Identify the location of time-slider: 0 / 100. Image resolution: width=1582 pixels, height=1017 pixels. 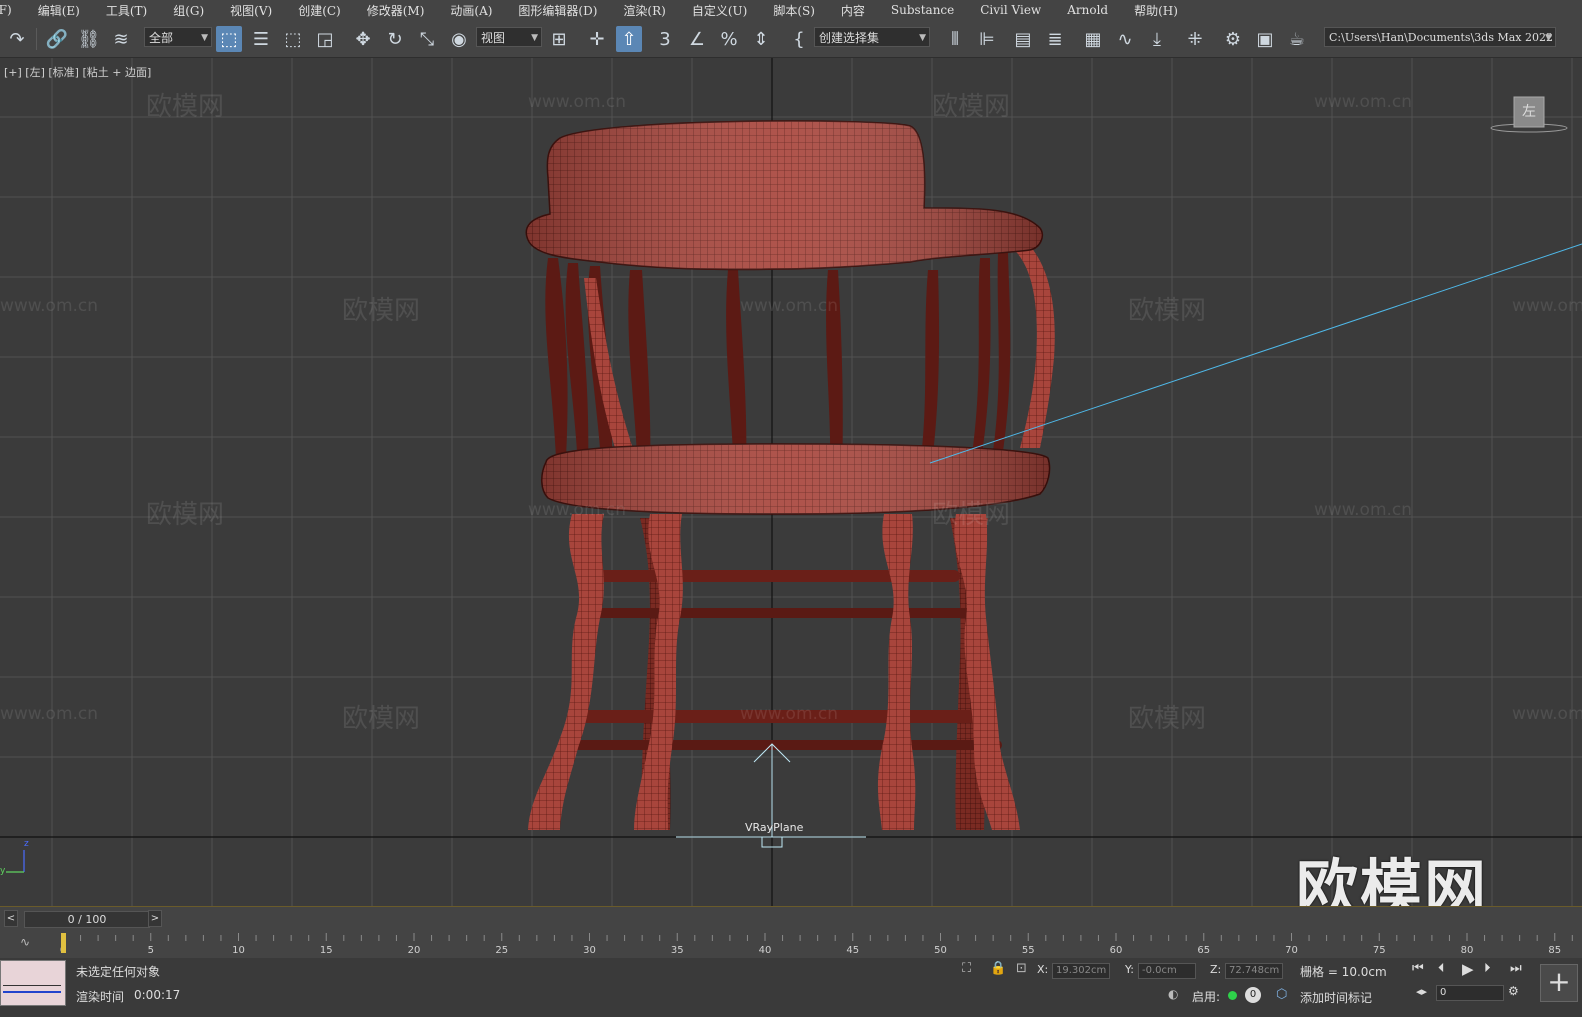
(87, 919).